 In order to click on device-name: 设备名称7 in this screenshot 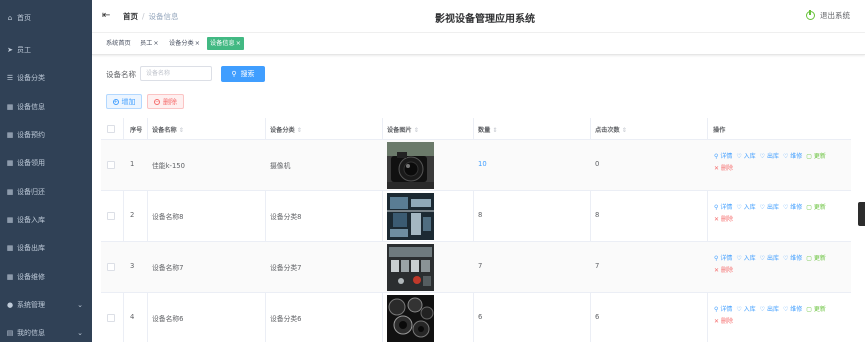, I will do `click(168, 268)`.